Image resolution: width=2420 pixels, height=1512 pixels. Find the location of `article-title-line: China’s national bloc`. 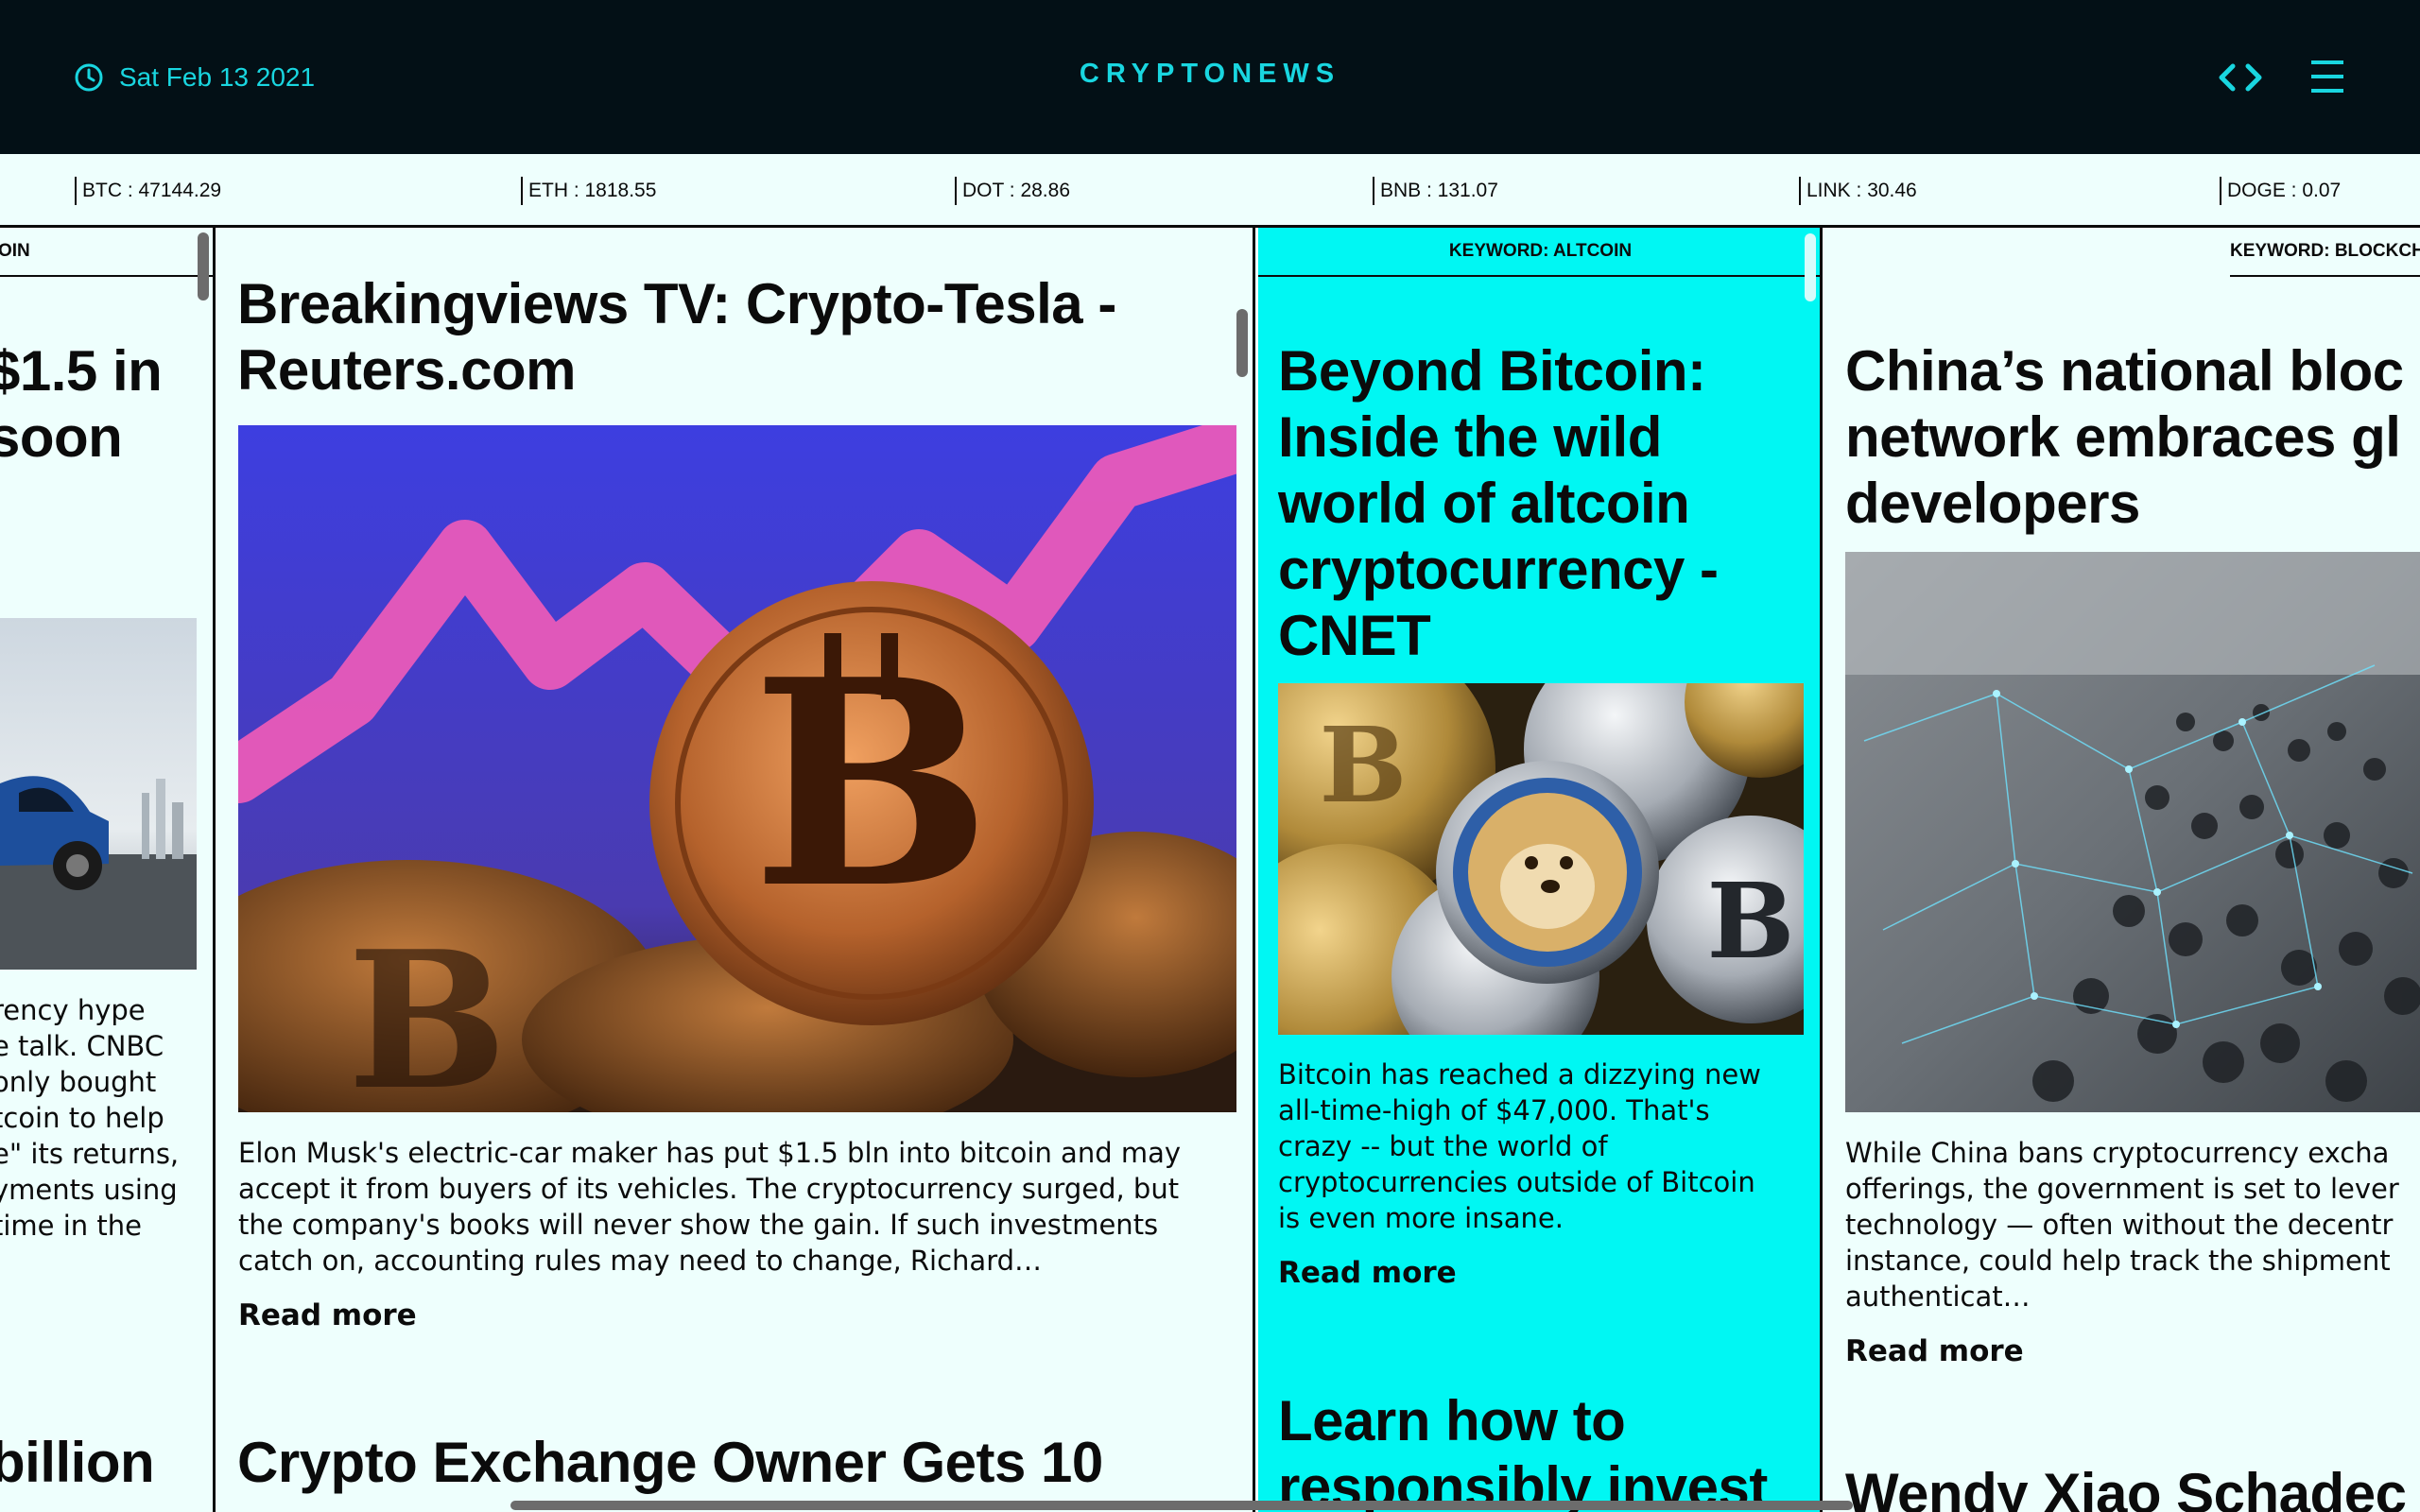

article-title-line: China’s national bloc is located at coordinates (2124, 371).